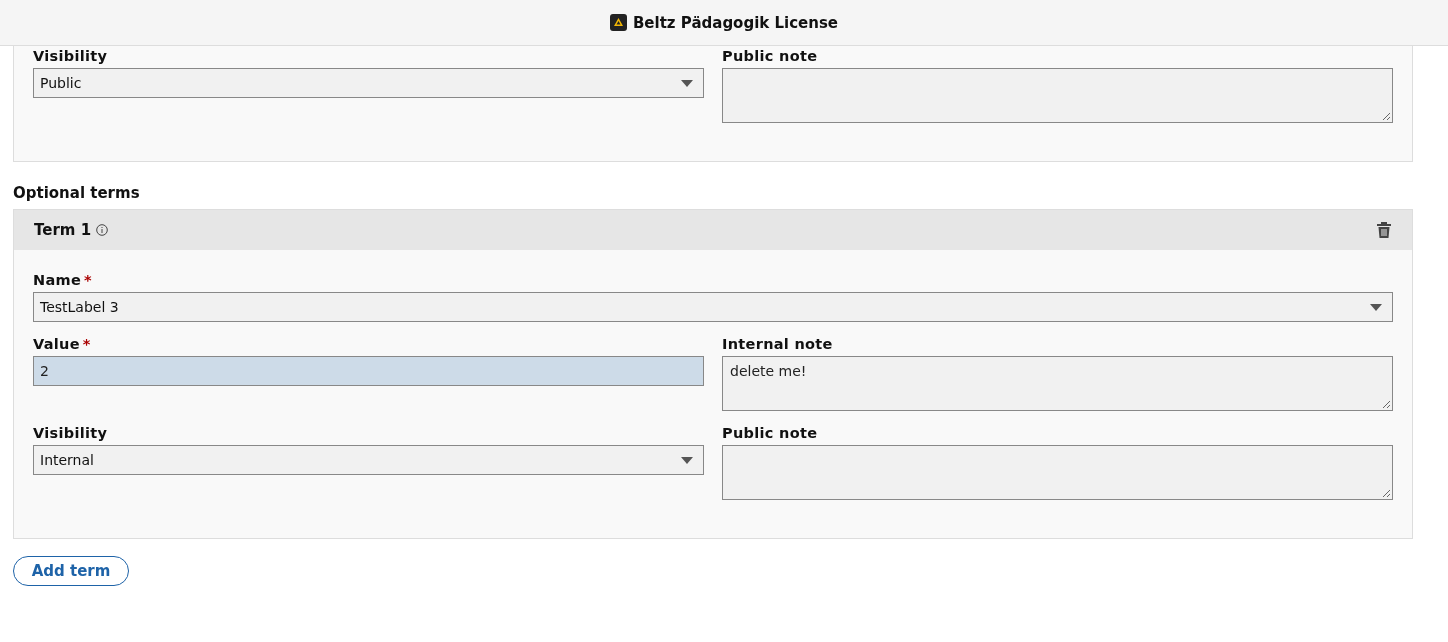  What do you see at coordinates (368, 371) in the screenshot?
I see `input-field: 2` at bounding box center [368, 371].